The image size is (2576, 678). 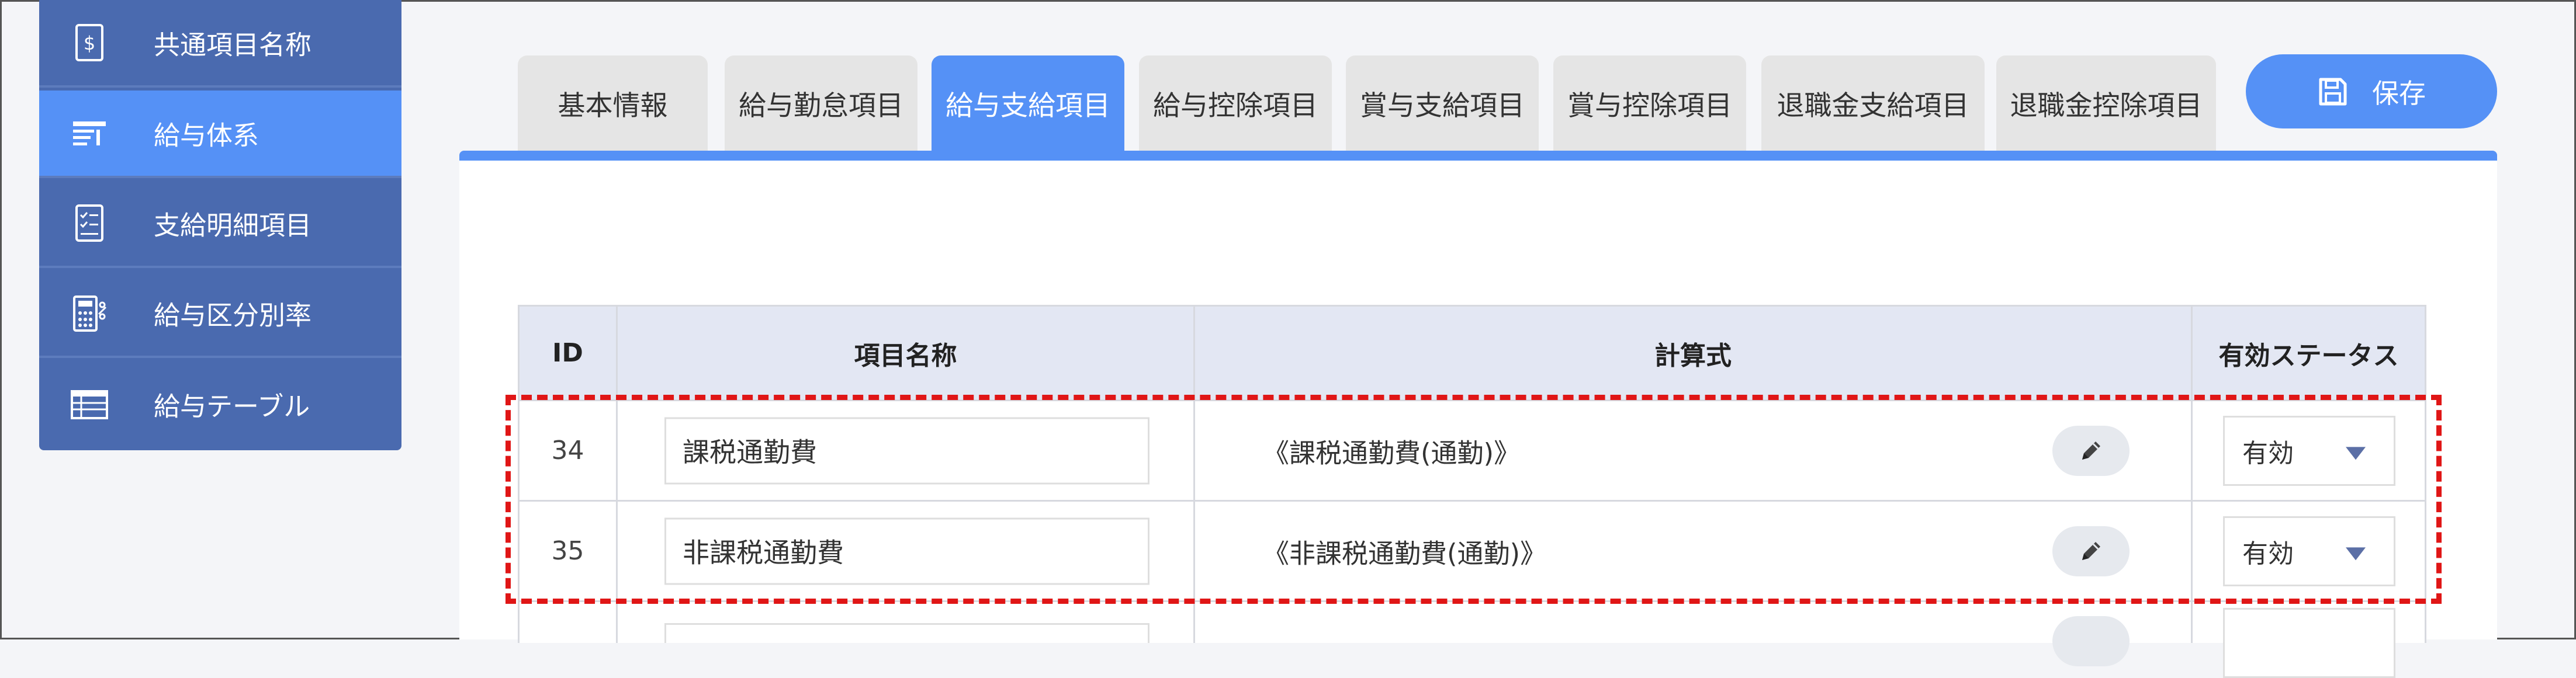 What do you see at coordinates (613, 106) in the screenshot?
I see `tab-label: 基本情報` at bounding box center [613, 106].